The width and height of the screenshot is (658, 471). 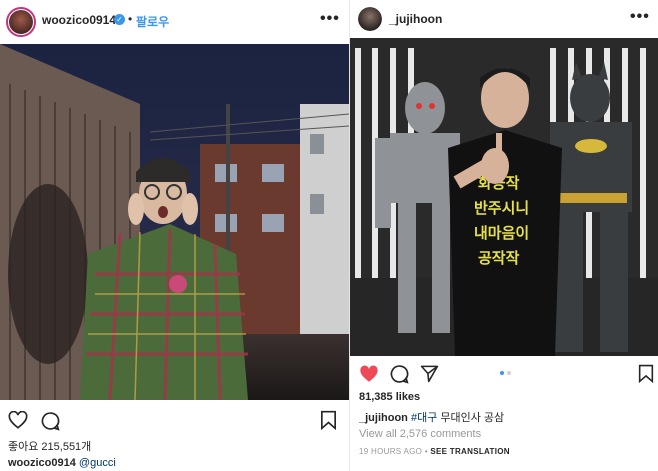 I want to click on right-post-header: _jujihoon •••, so click(x=504, y=20).